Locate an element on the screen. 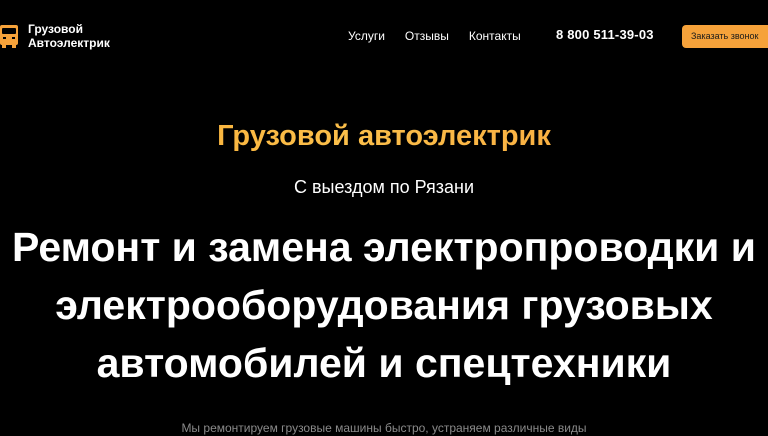 This screenshot has width=768, height=436. hero-title-line-2: электрооборудования грузовых is located at coordinates (384, 305).